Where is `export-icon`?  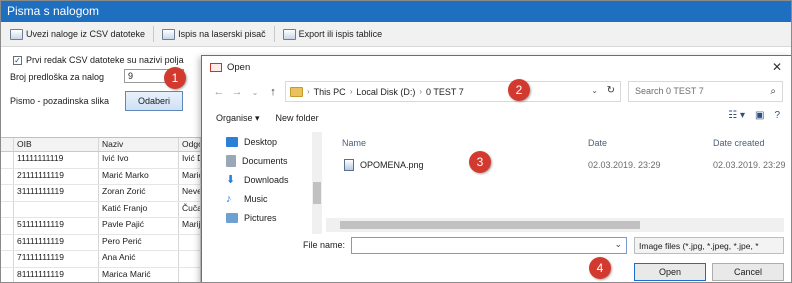 export-icon is located at coordinates (289, 34).